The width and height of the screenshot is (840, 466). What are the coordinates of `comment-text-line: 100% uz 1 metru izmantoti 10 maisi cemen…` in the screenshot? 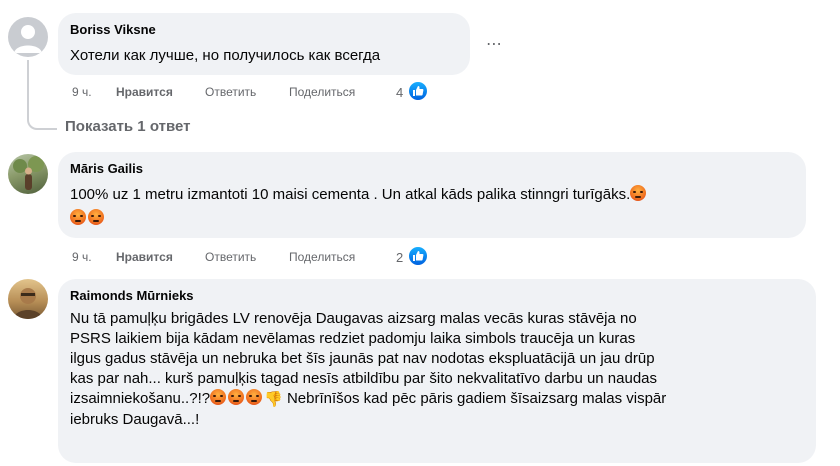 It's located at (350, 194).